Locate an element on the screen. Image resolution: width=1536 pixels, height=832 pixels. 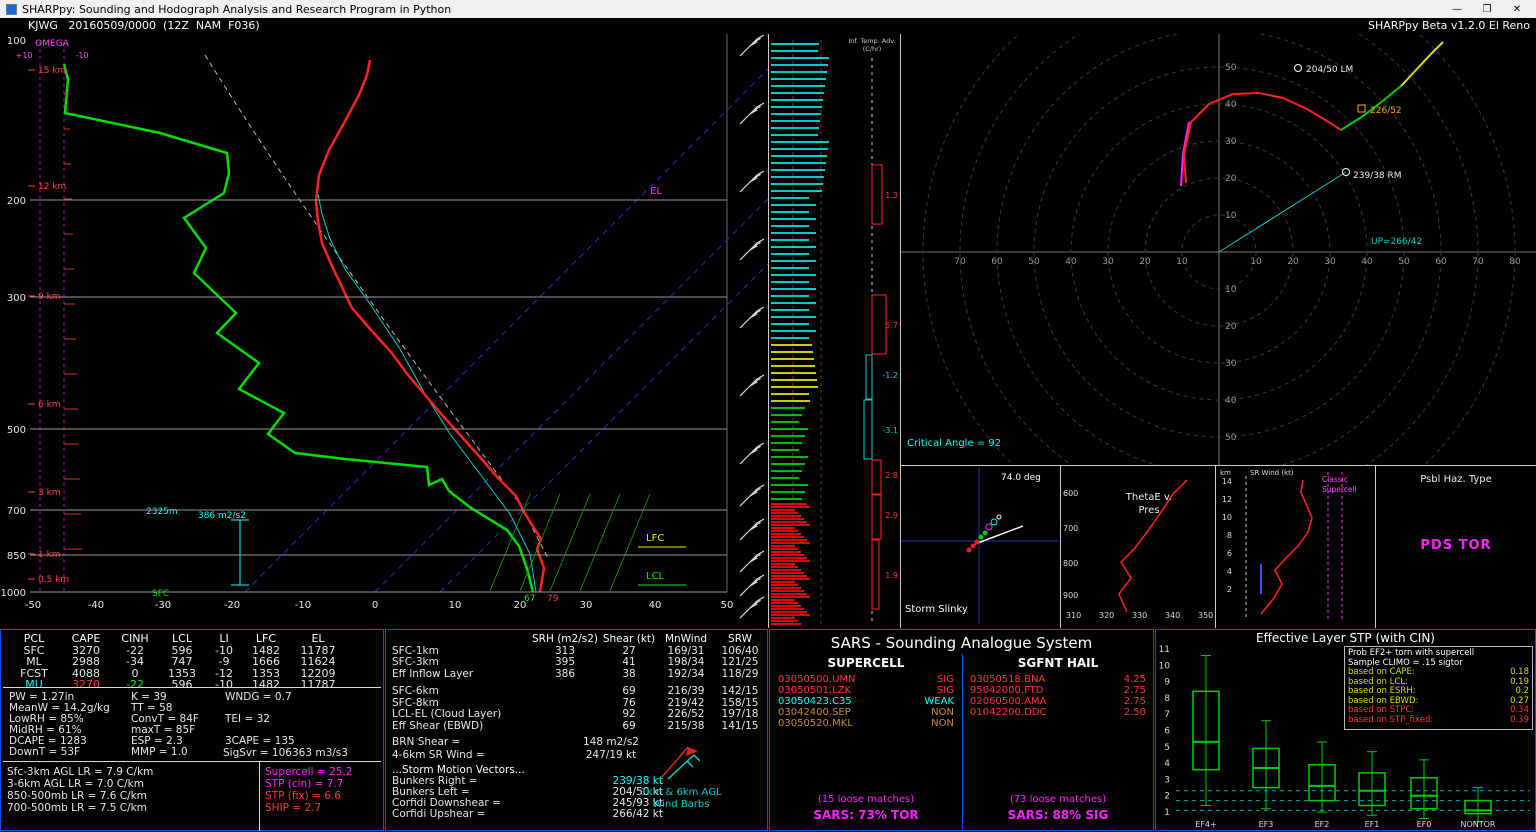
hodo-ring-label: 30 is located at coordinates (1330, 262).